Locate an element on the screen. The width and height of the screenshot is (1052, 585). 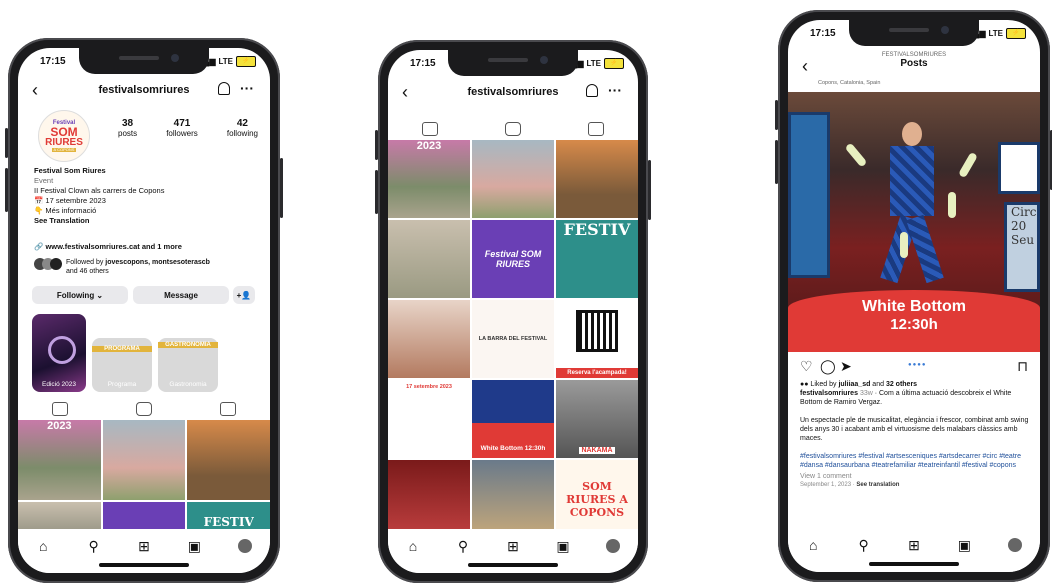
view-comments-link: View 1 comment is located at coordinates (915, 476).